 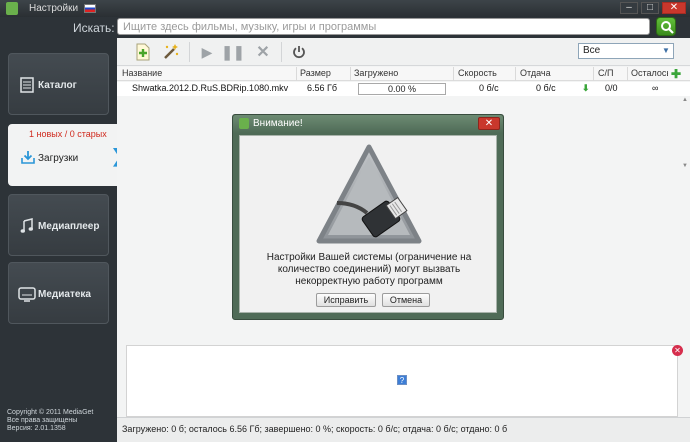 I want to click on title-bar: Настройки – □ ✕, so click(x=345, y=8).